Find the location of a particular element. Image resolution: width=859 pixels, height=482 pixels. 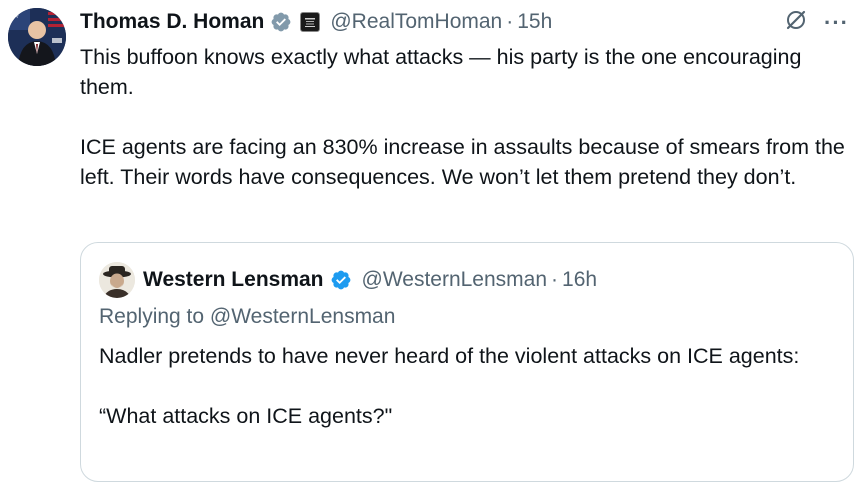

author-avatar is located at coordinates (37, 37).